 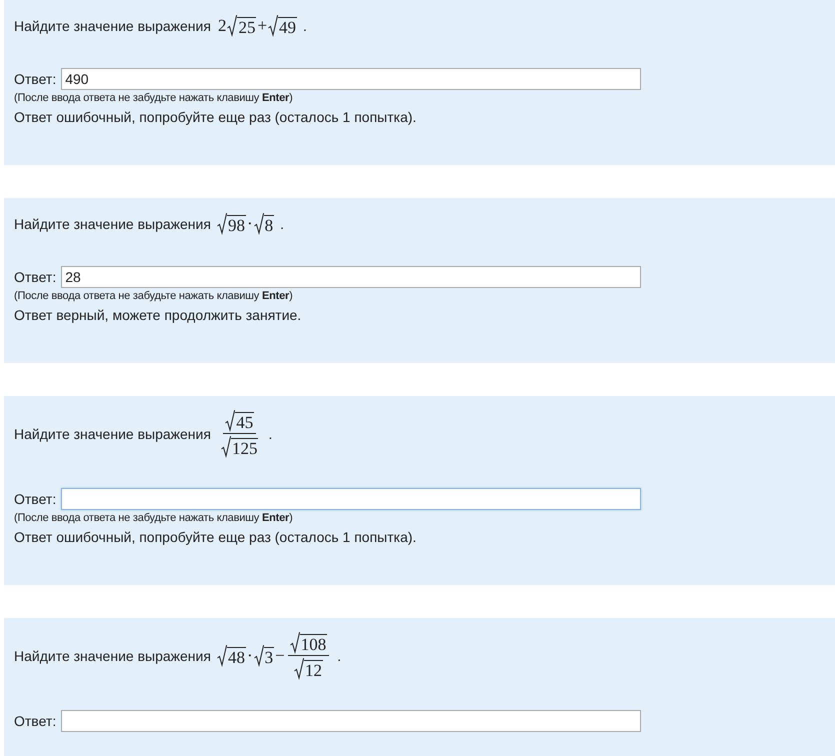 What do you see at coordinates (244, 448) in the screenshot?
I see `radicand: 125` at bounding box center [244, 448].